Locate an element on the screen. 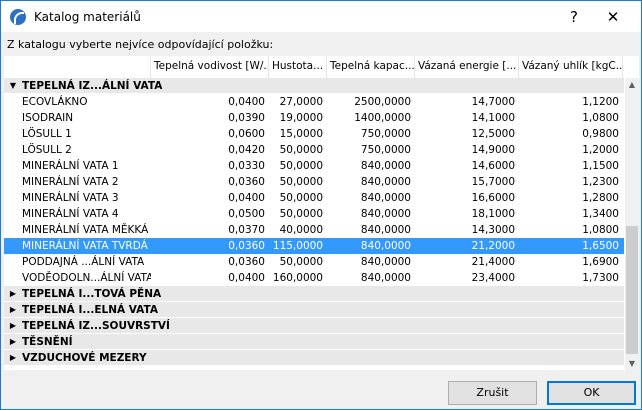 The width and height of the screenshot is (642, 410). close-button: ✕ is located at coordinates (613, 16).